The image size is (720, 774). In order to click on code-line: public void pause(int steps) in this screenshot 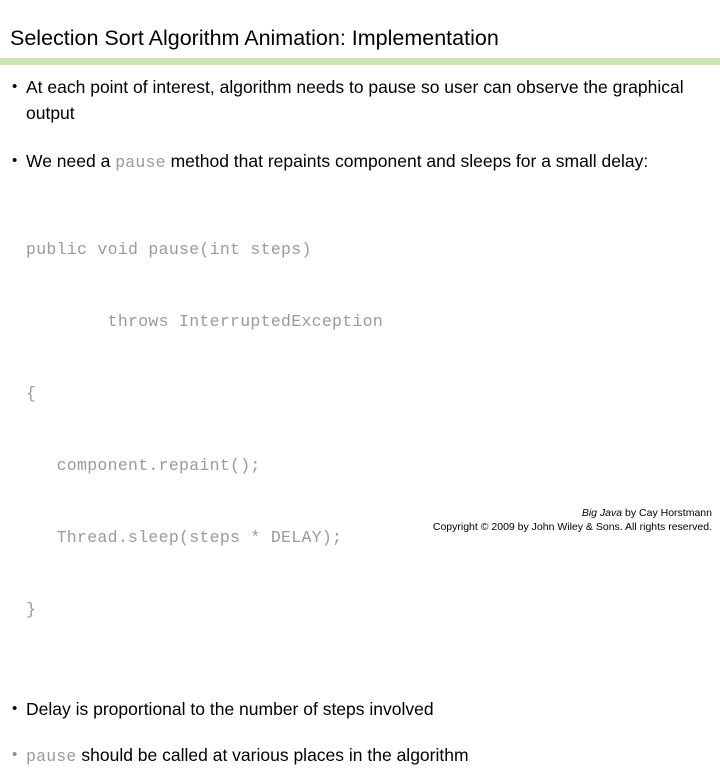, I will do `click(169, 249)`.